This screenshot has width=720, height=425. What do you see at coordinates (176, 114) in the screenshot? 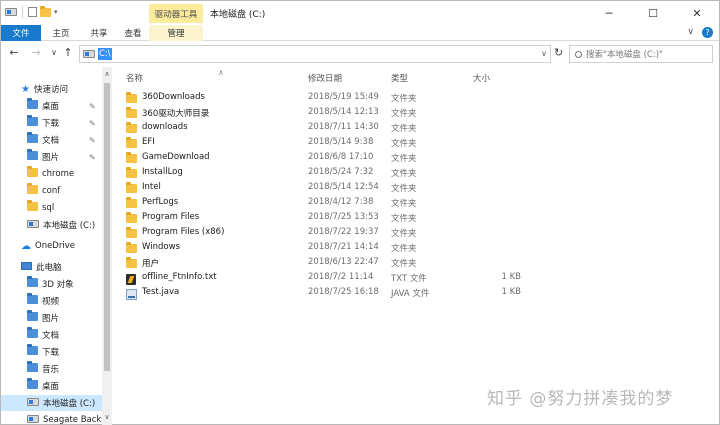
I see `file-name: 360驱动大师目录` at bounding box center [176, 114].